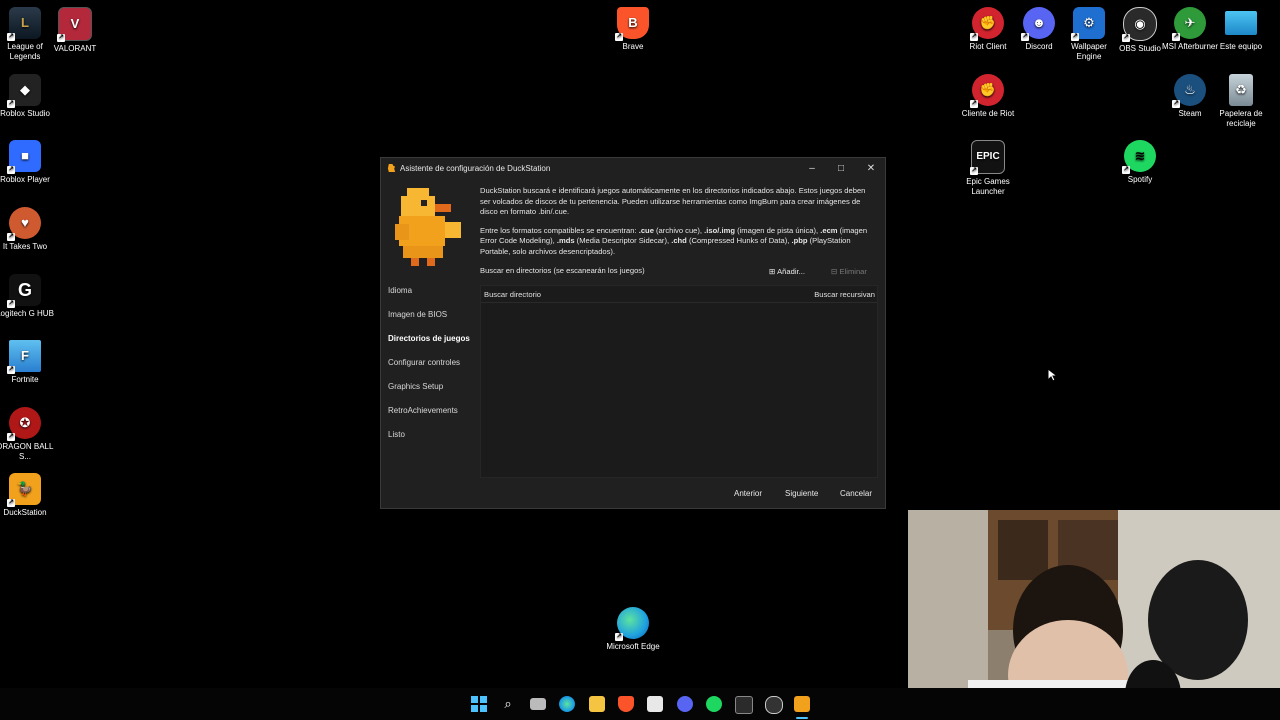 The image size is (1280, 720). Describe the element at coordinates (1241, 90) in the screenshot. I see `recycle-bin-icon: ♻` at that location.